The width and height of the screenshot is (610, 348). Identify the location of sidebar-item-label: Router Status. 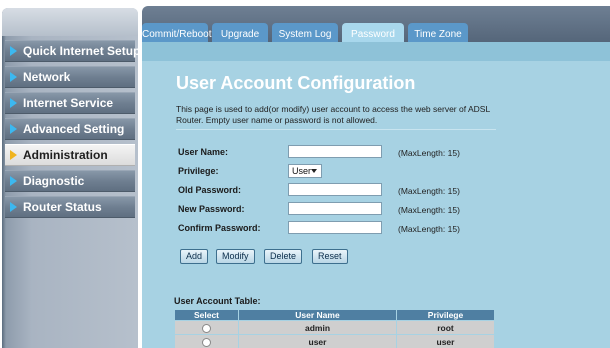
(62, 207).